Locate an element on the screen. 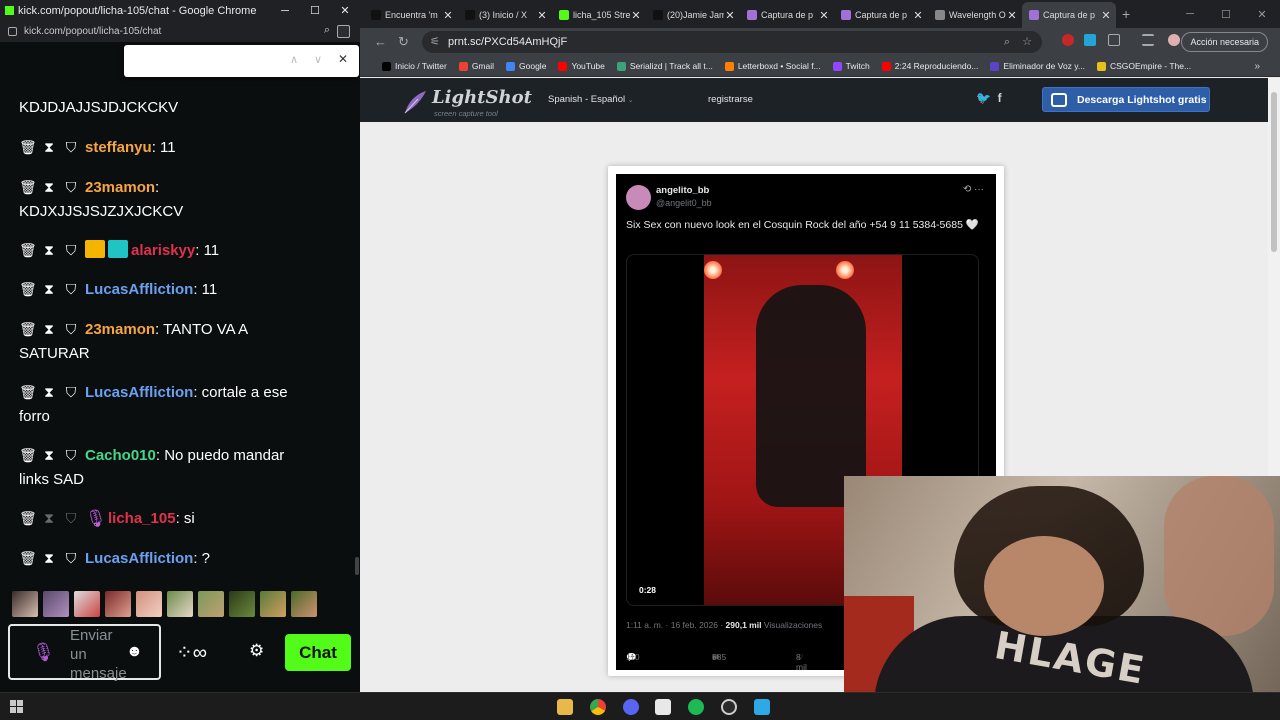  chat-input: Enviar un mensaje is located at coordinates (100, 654).